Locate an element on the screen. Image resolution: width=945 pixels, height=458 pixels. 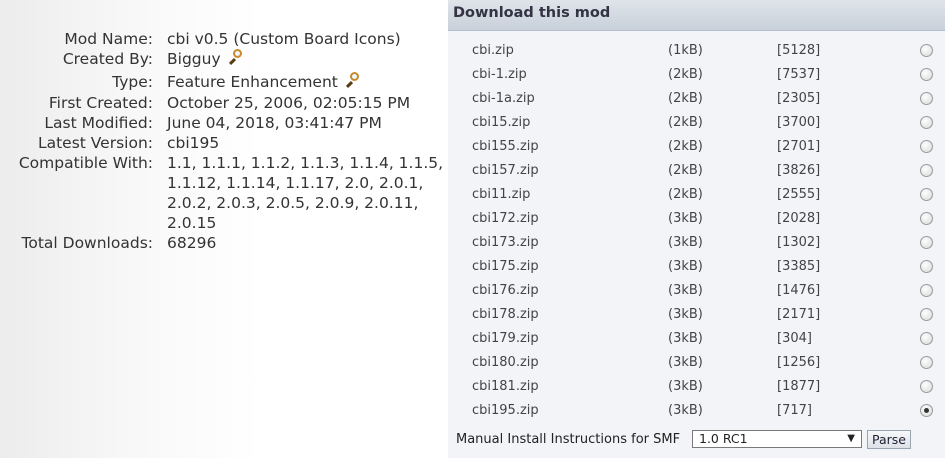
file-download-count: [1877] is located at coordinates (799, 386).